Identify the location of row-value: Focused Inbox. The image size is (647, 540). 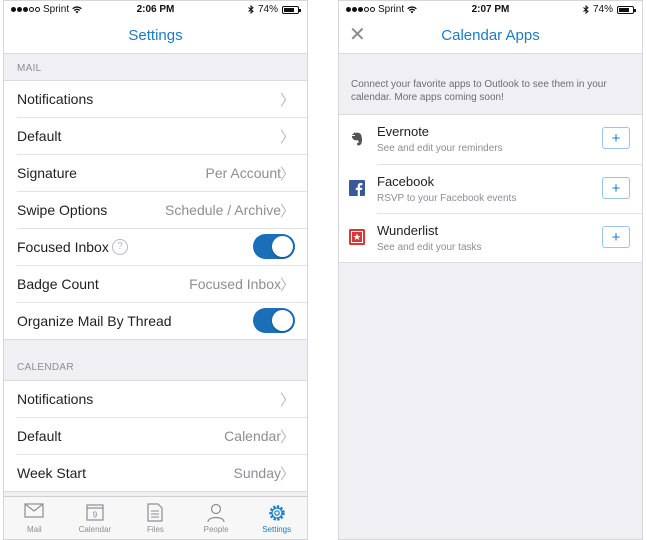
(235, 284).